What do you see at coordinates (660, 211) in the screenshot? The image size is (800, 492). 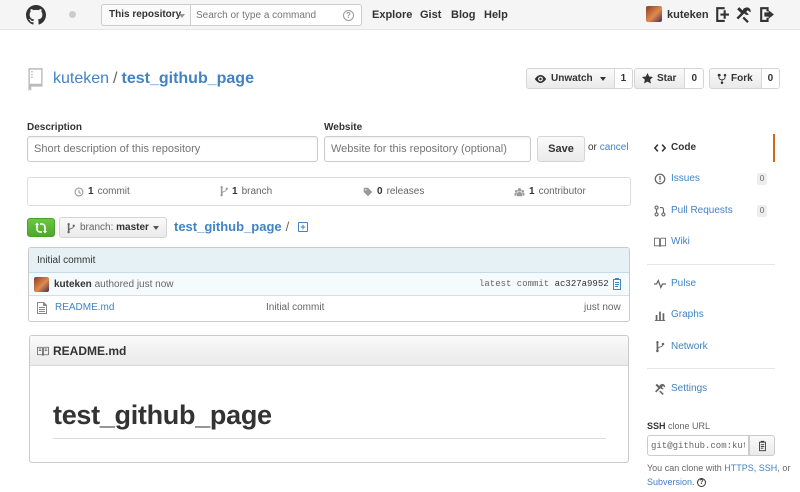 I see `pull-request-icon` at bounding box center [660, 211].